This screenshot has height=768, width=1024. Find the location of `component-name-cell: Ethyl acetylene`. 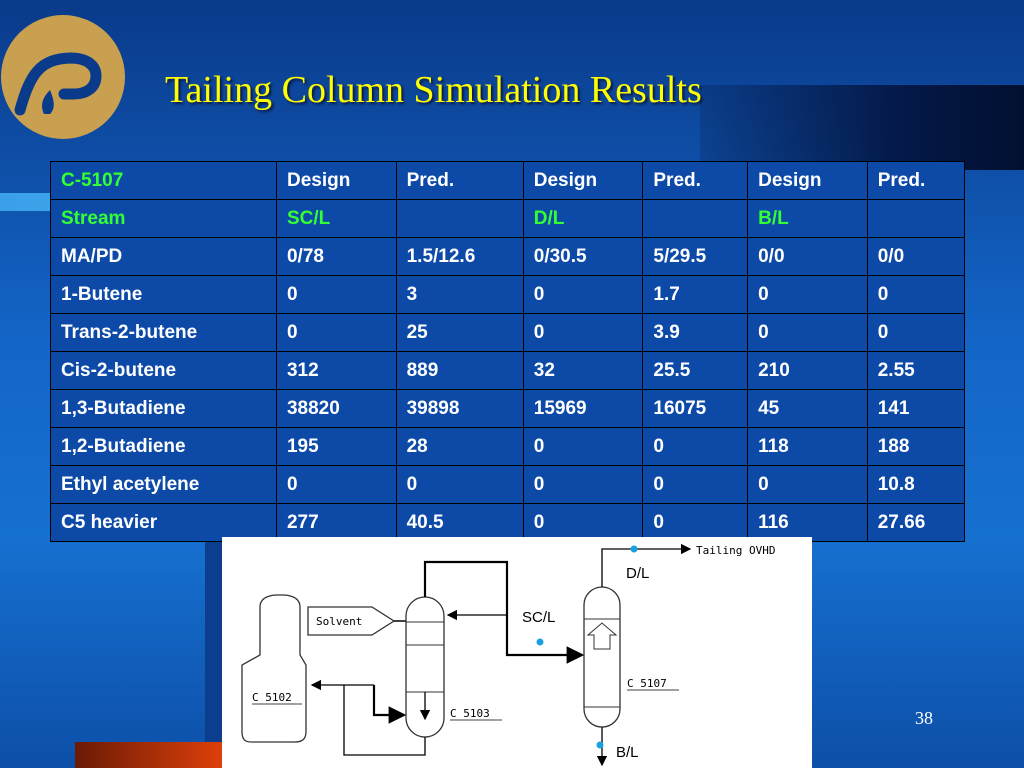

component-name-cell: Ethyl acetylene is located at coordinates (163, 484).